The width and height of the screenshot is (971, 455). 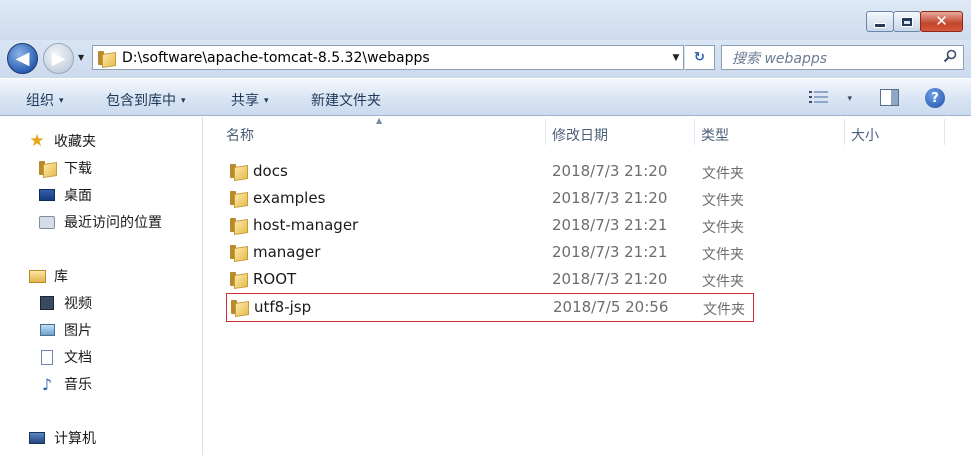 I want to click on close-icon: ✕, so click(x=941, y=21).